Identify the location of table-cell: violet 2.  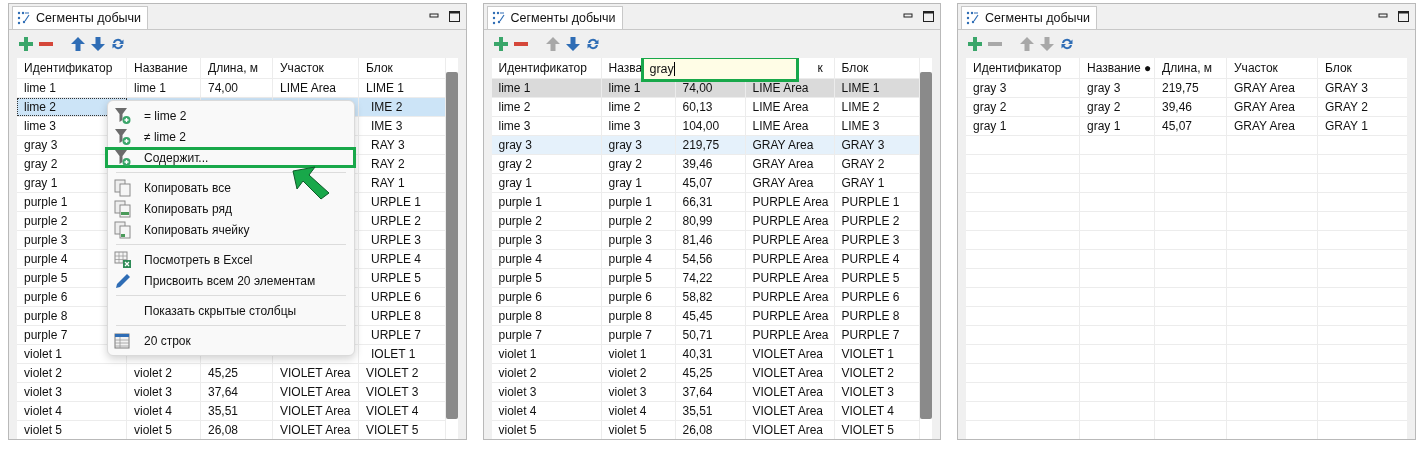
(153, 373).